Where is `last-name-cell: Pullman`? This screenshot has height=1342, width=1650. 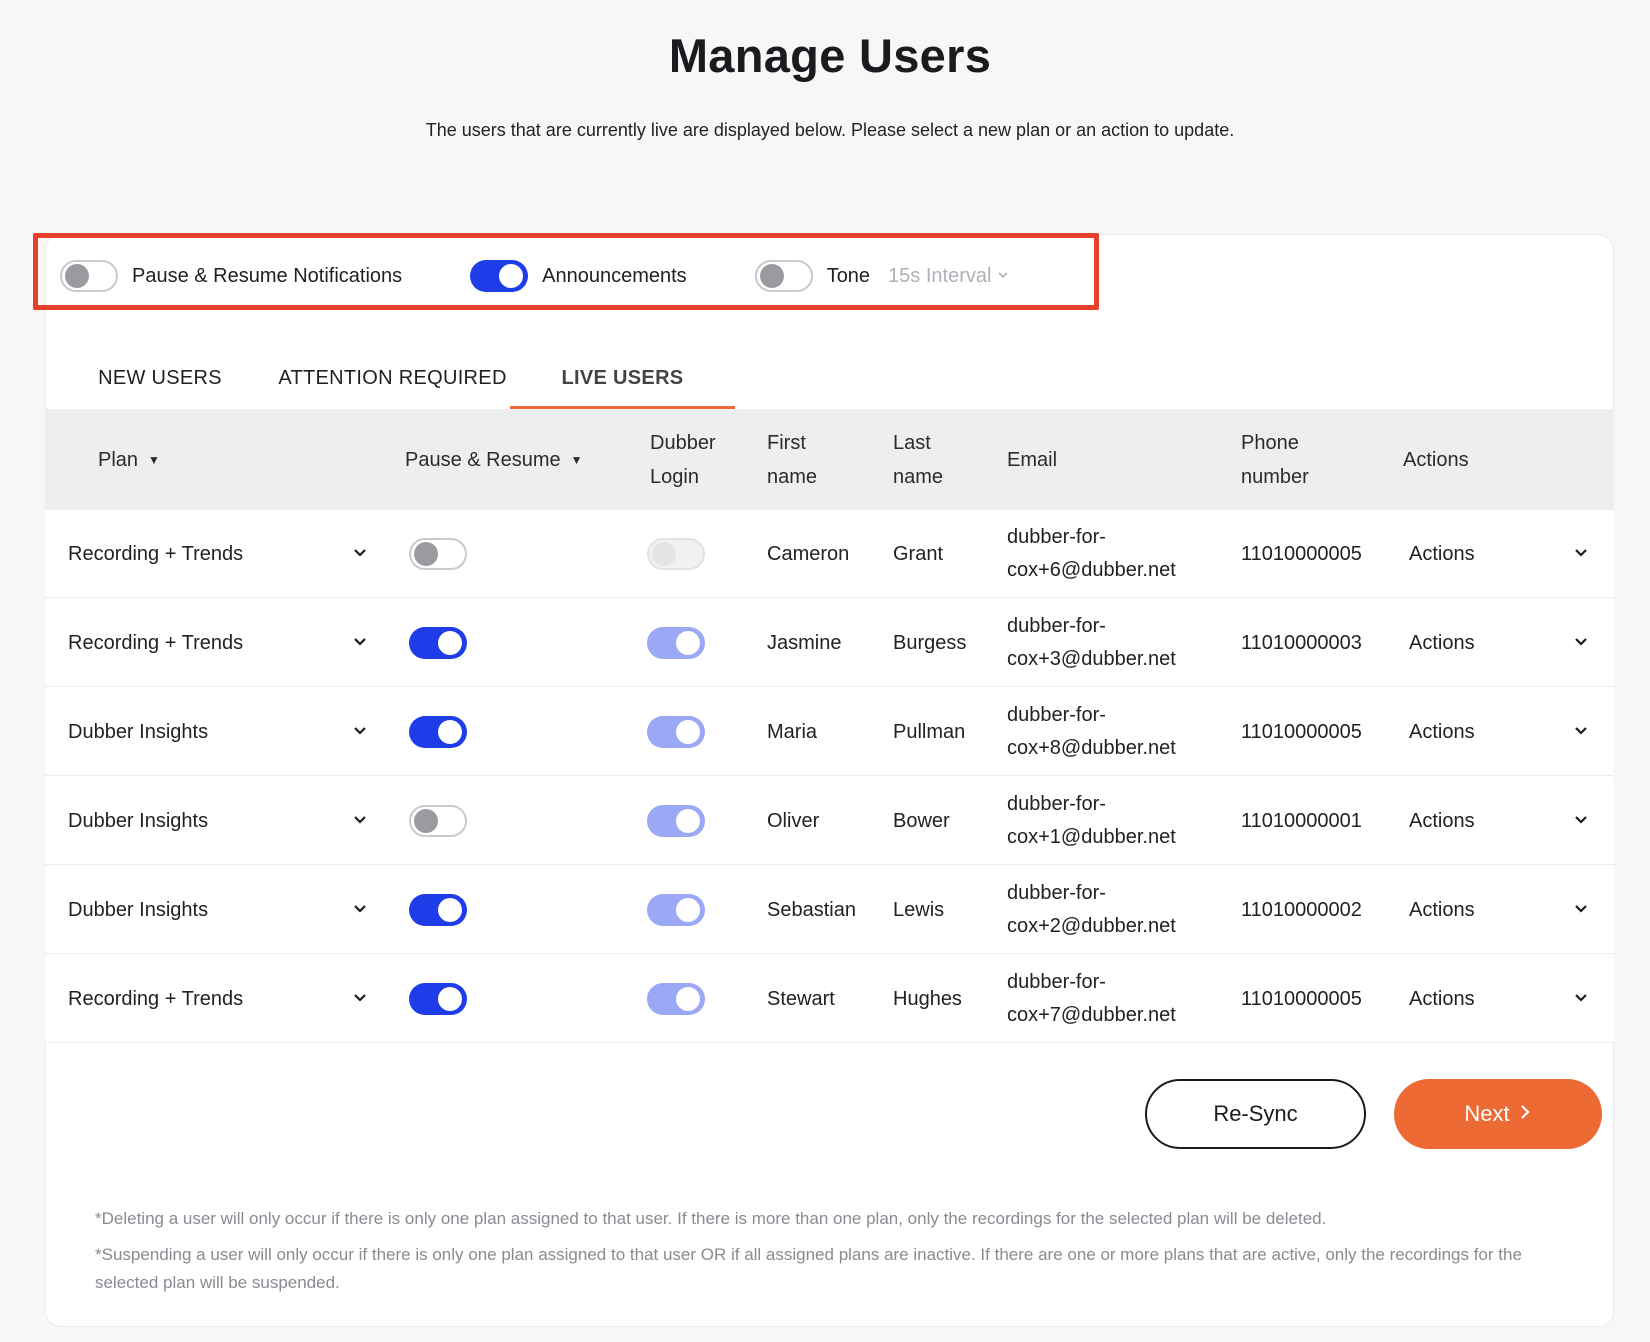 last-name-cell: Pullman is located at coordinates (929, 731).